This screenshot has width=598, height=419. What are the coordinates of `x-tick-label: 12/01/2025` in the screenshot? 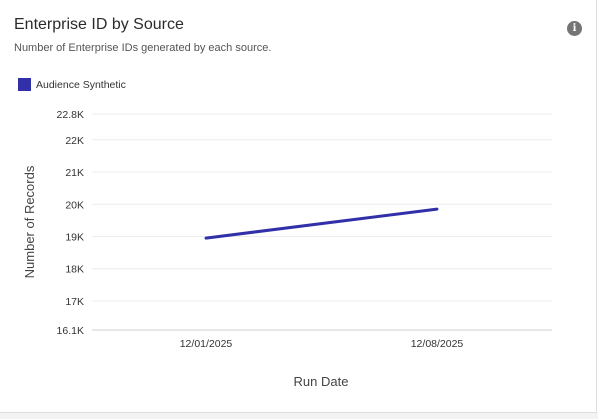 It's located at (206, 344).